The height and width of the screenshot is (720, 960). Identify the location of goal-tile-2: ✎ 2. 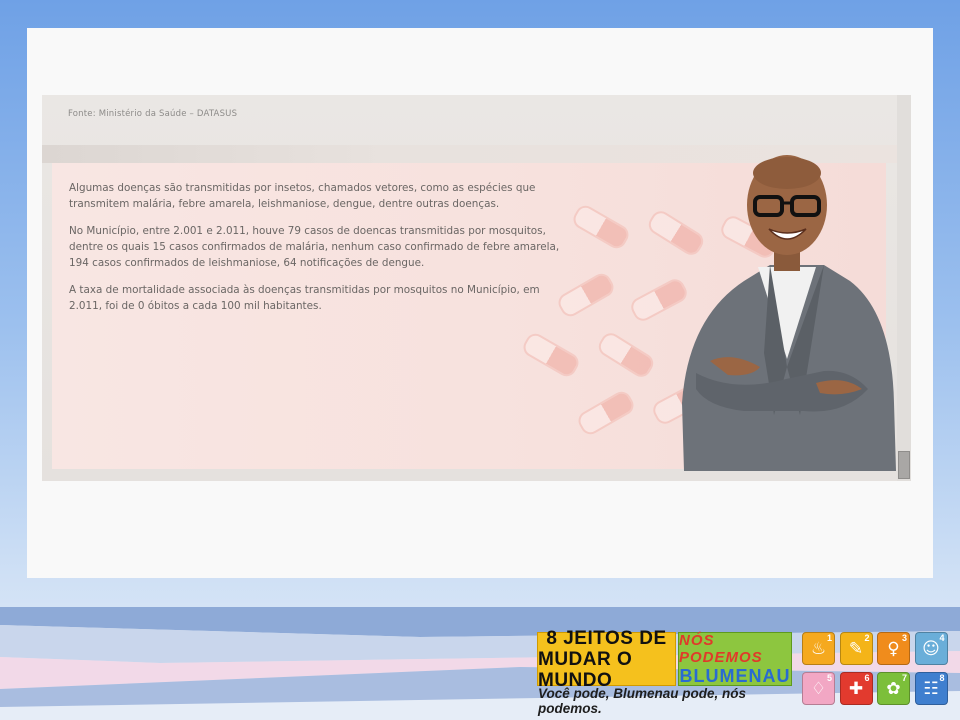
(856, 648).